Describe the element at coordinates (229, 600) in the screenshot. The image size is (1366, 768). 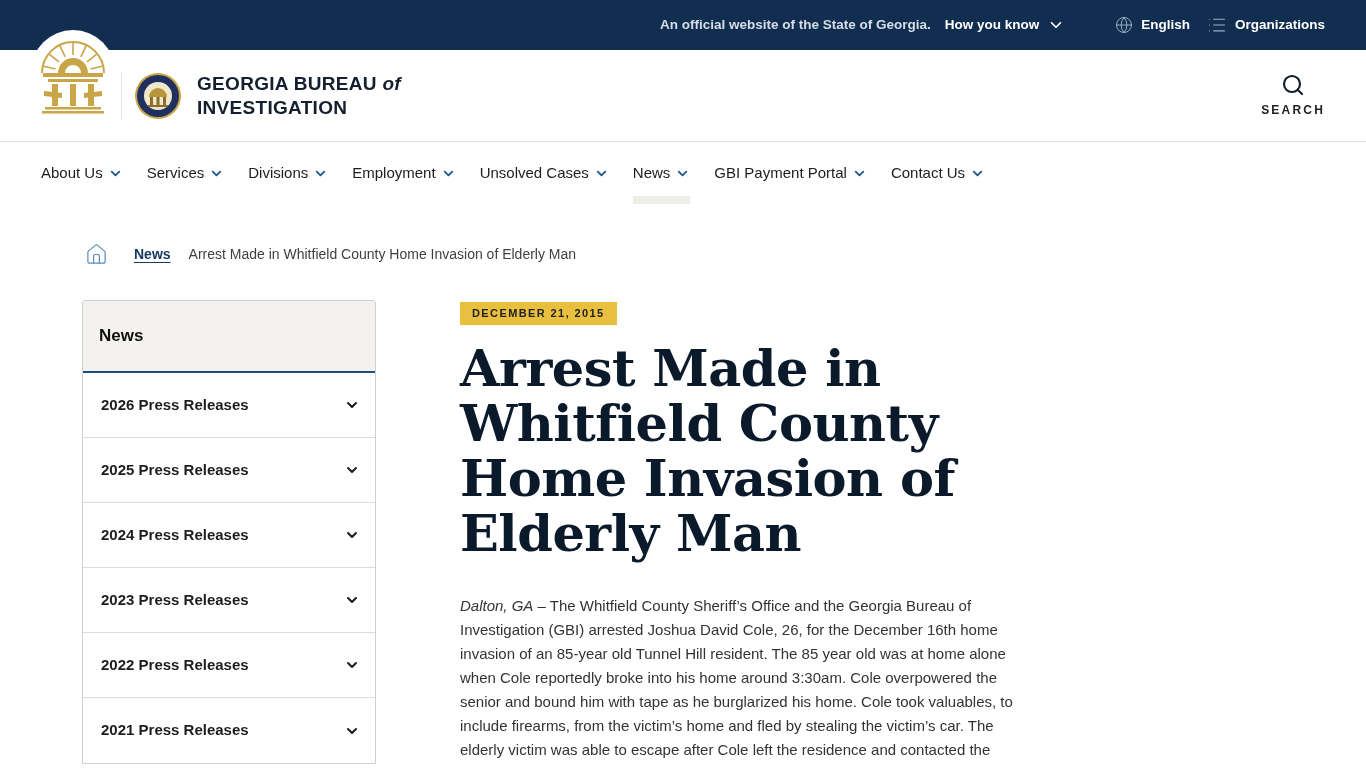
I see `sidebar-item: 2023 Press Releases` at that location.